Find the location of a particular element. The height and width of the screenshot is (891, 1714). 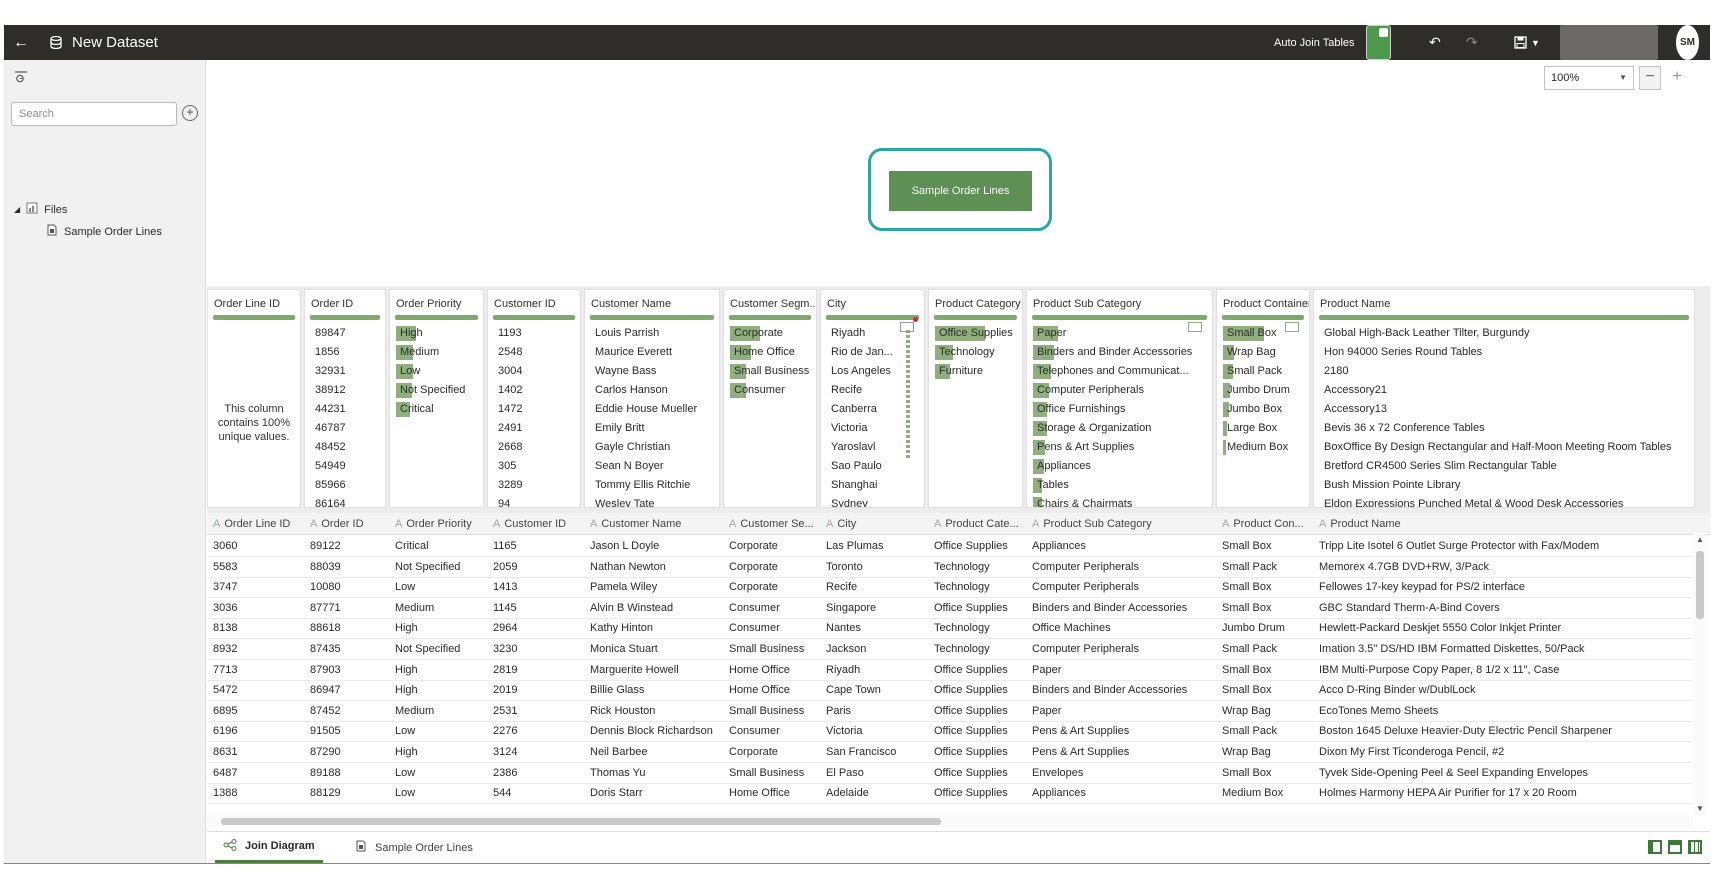

profile-value: Hon 94000 Series Round Tables is located at coordinates (1505, 352).